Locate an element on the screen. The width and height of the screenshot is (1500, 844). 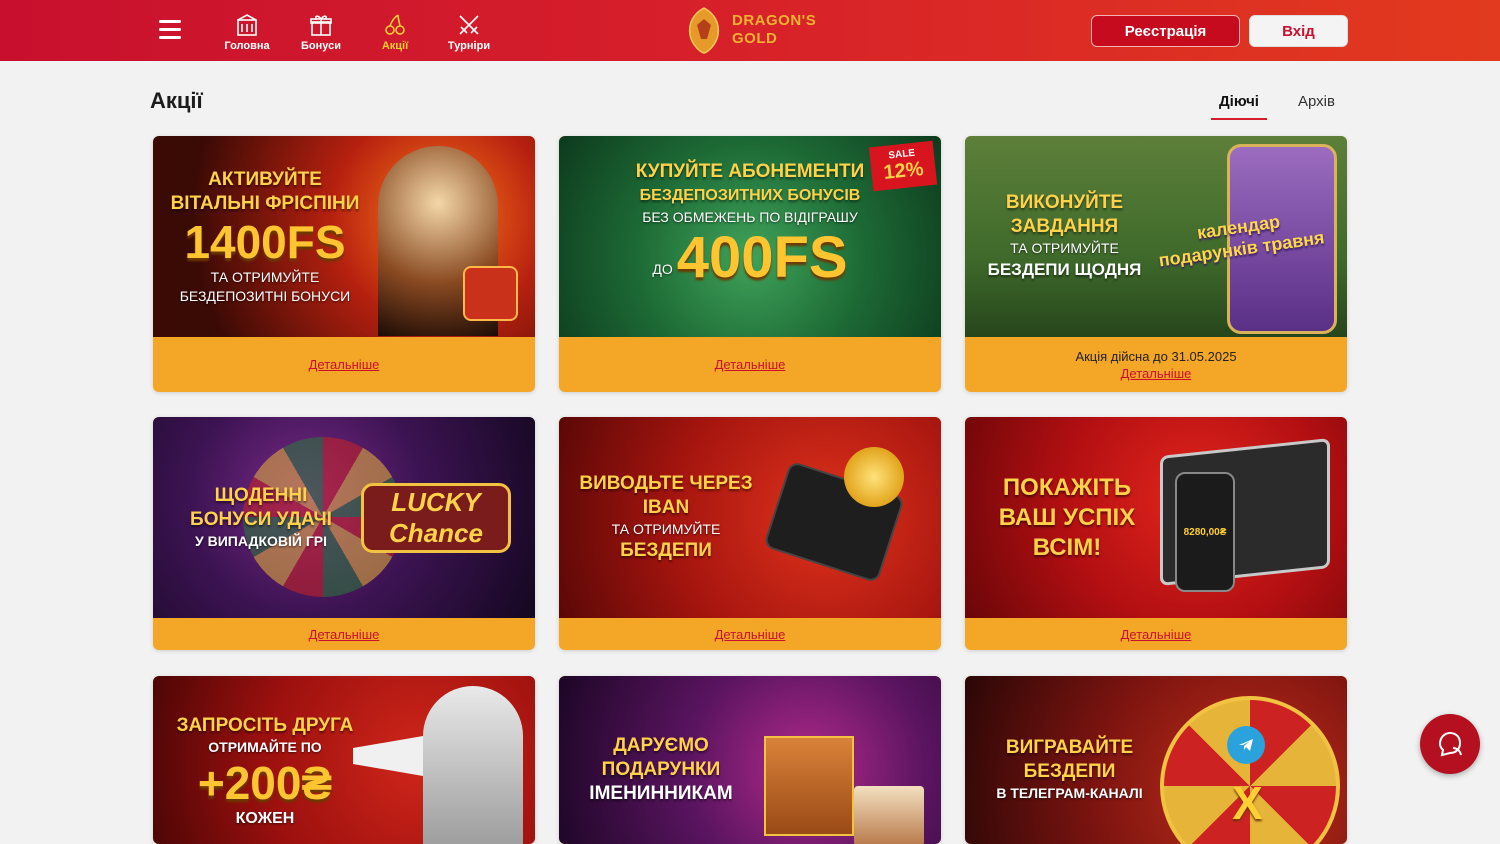
crossed-swords-icon is located at coordinates (469, 25).